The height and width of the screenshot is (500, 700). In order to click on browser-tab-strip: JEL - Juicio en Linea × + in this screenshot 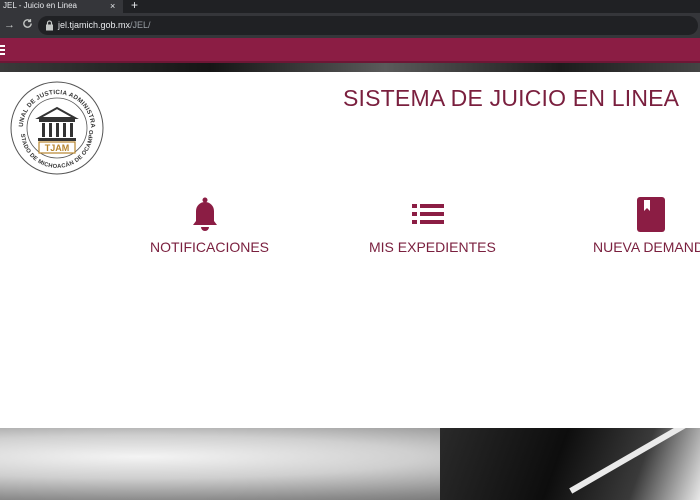, I will do `click(350, 6)`.